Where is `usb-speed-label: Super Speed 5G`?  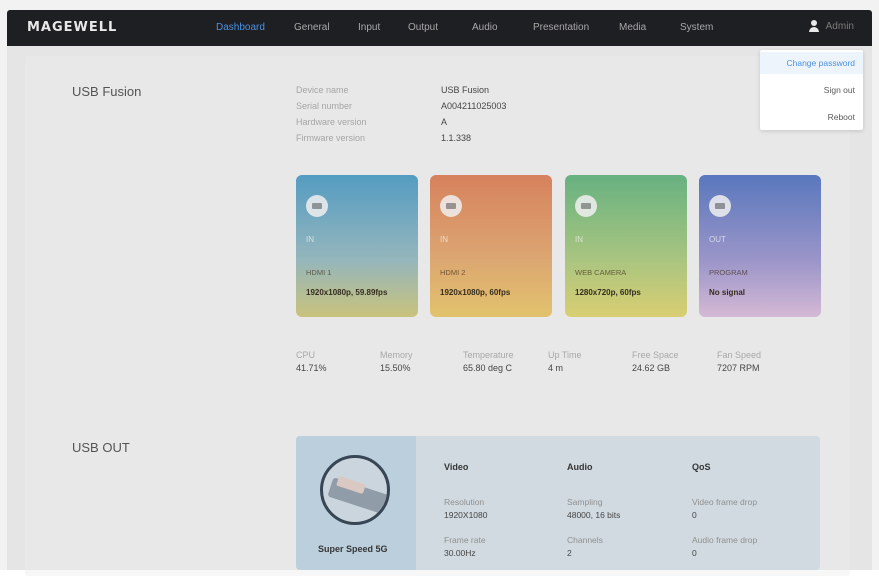
usb-speed-label: Super Speed 5G is located at coordinates (353, 549).